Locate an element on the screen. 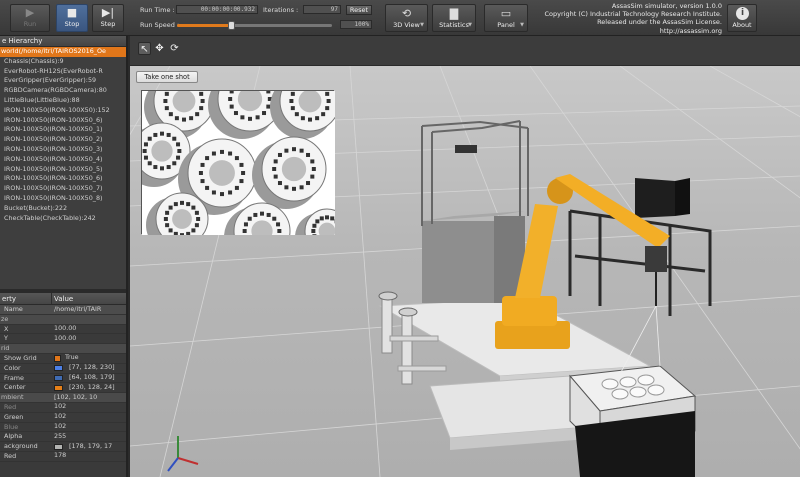 This screenshot has height=477, width=800. reset-button: Reset is located at coordinates (359, 10).